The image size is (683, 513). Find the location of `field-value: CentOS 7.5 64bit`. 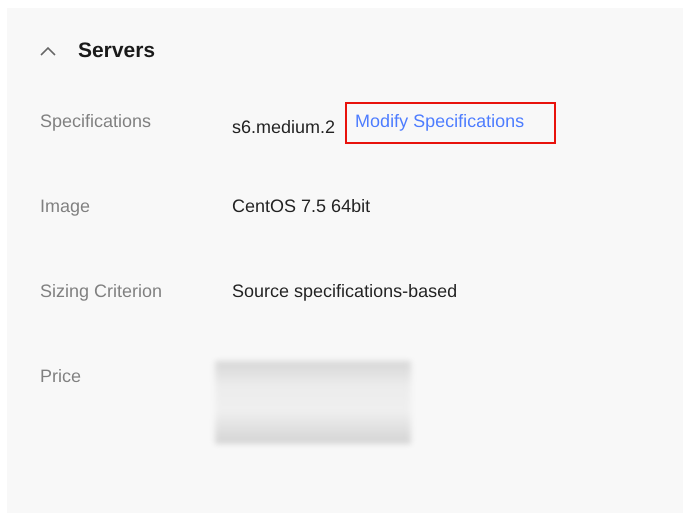

field-value: CentOS 7.5 64bit is located at coordinates (301, 206).